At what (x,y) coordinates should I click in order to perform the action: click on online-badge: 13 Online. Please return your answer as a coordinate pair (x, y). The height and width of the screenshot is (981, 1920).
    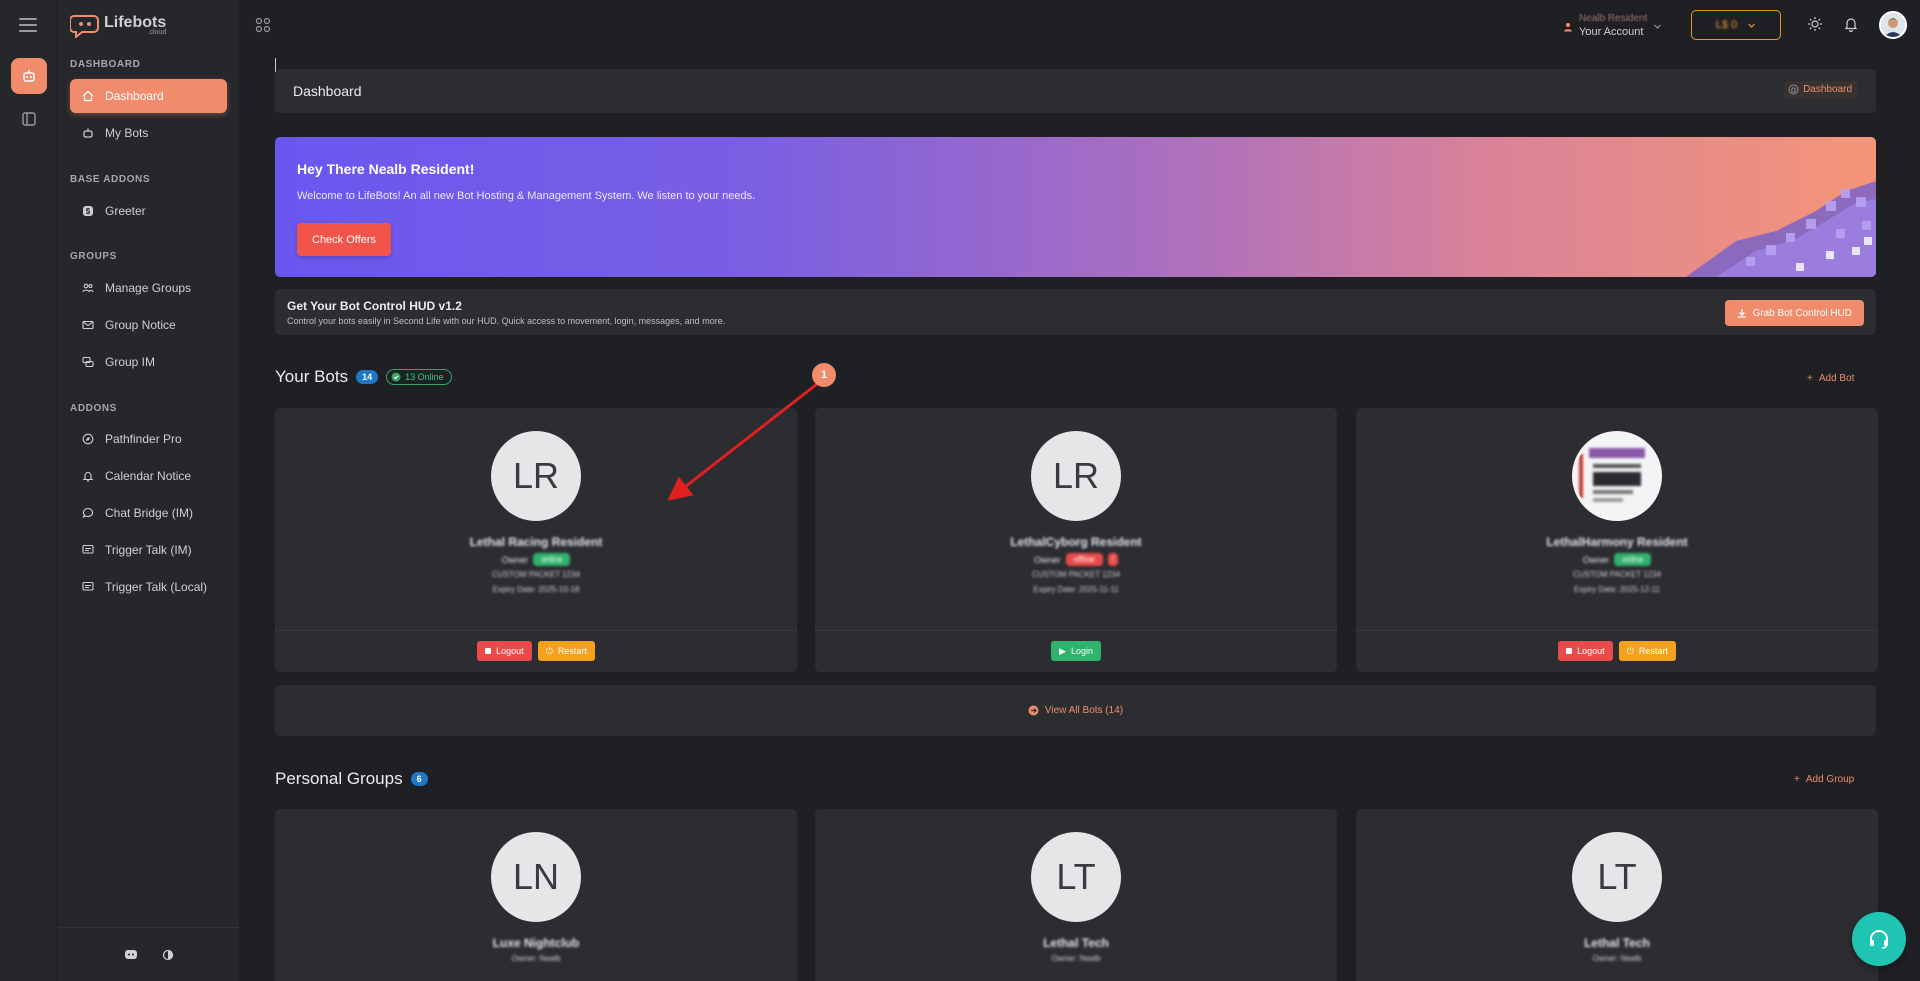
    Looking at the image, I should click on (419, 377).